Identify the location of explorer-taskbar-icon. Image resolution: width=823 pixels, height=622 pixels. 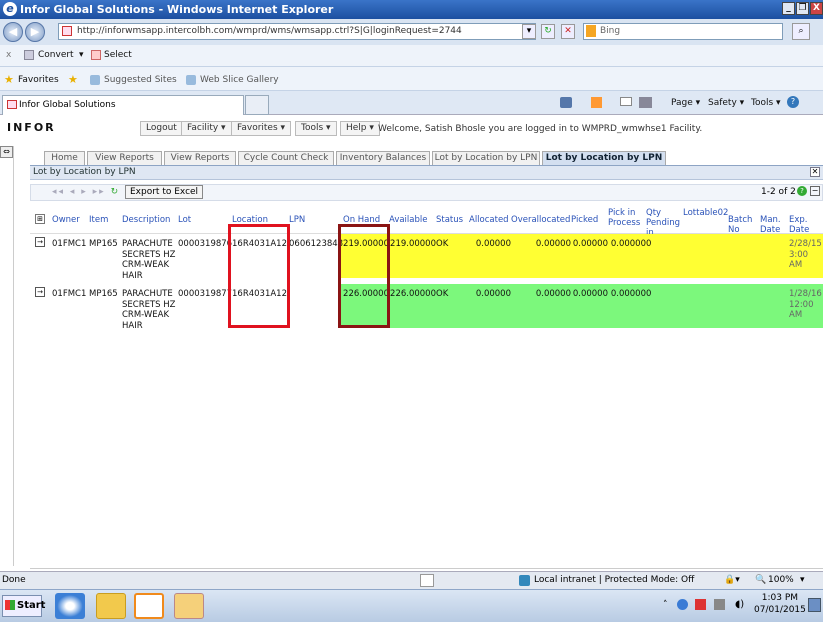
(111, 606).